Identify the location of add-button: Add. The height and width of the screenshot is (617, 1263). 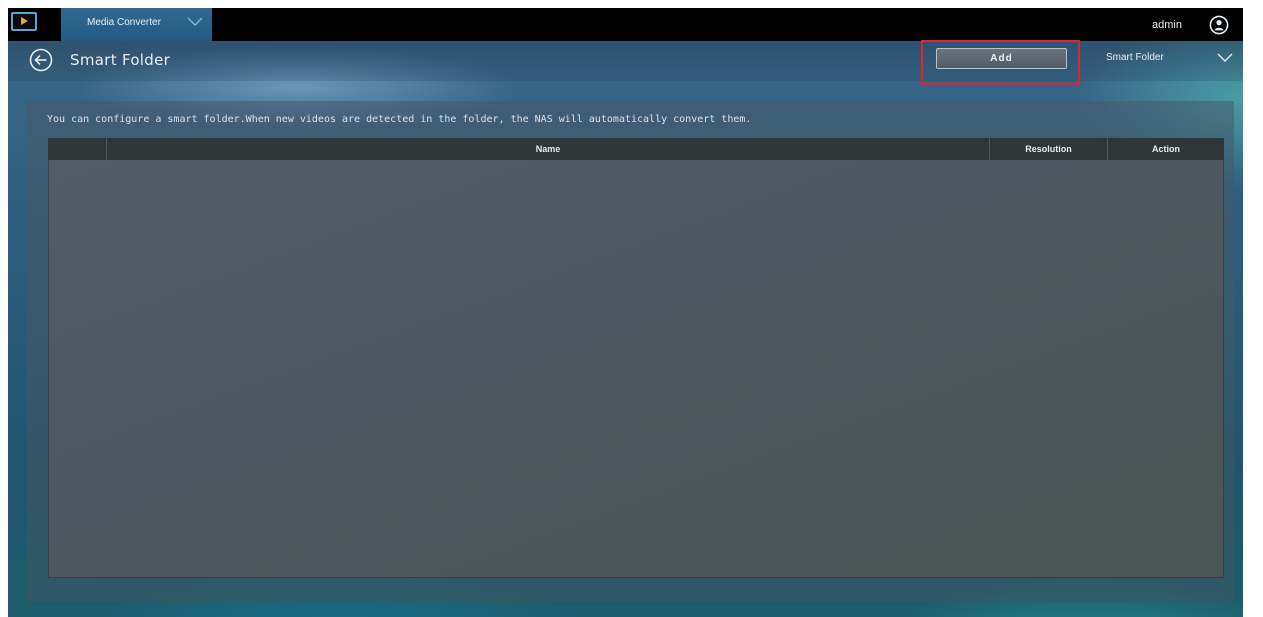
(1001, 58).